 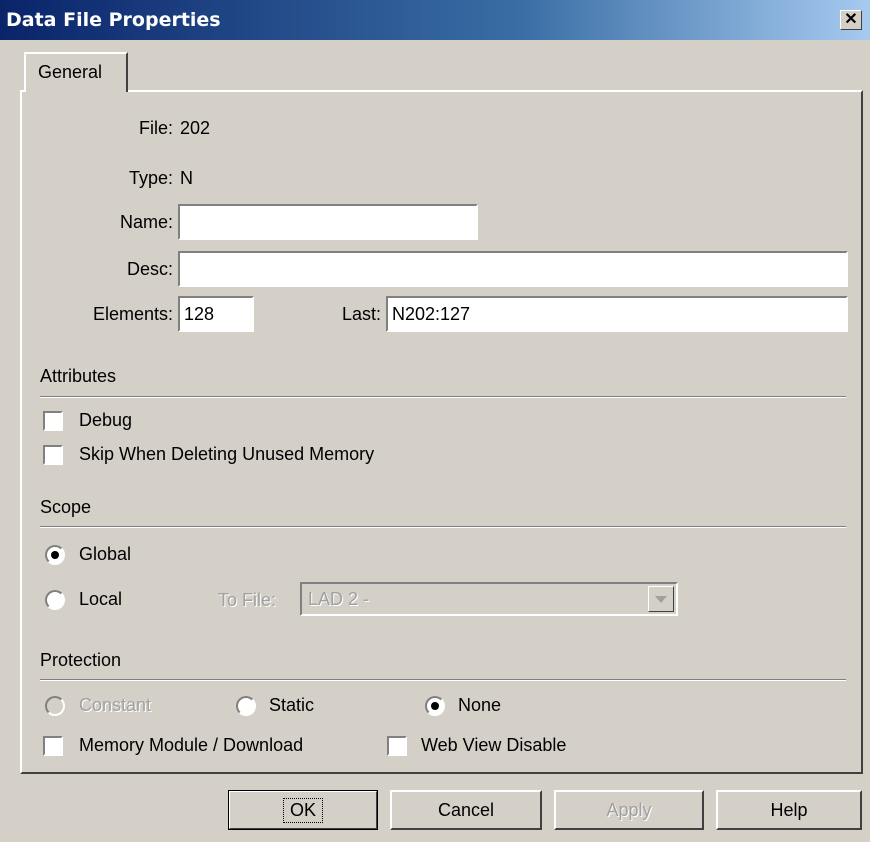 I want to click on constant-radio, so click(x=55, y=706).